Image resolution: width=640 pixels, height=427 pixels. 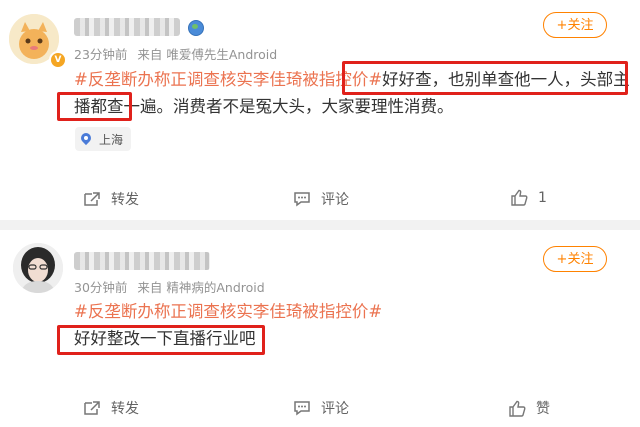 I want to click on like-count: 1, so click(x=542, y=197).